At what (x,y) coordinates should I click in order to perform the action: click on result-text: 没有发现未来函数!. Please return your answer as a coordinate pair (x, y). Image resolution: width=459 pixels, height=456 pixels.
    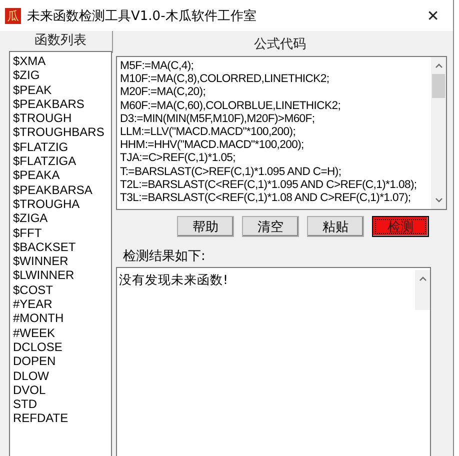
    Looking at the image, I should click on (174, 280).